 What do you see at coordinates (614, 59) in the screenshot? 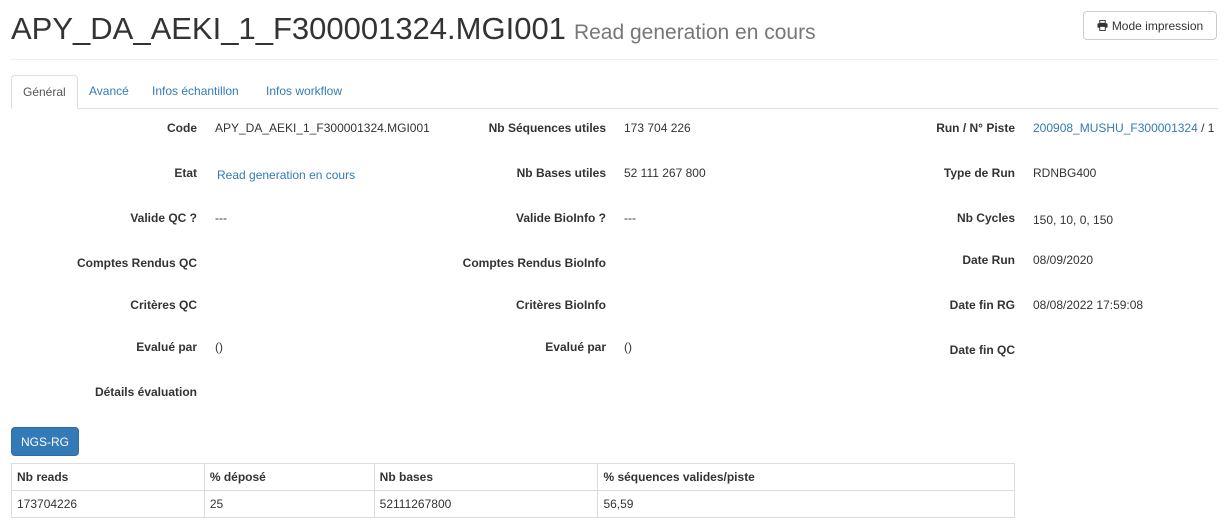
I see `header-divider` at bounding box center [614, 59].